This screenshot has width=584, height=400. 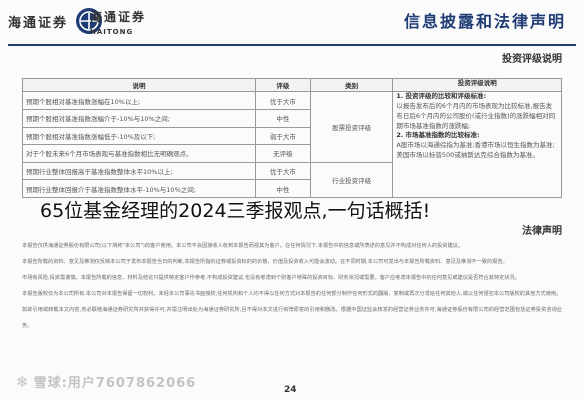 What do you see at coordinates (139, 101) in the screenshot?
I see `rating-desc: 预期个股相对基准指数涨幅在10%以上;` at bounding box center [139, 101].